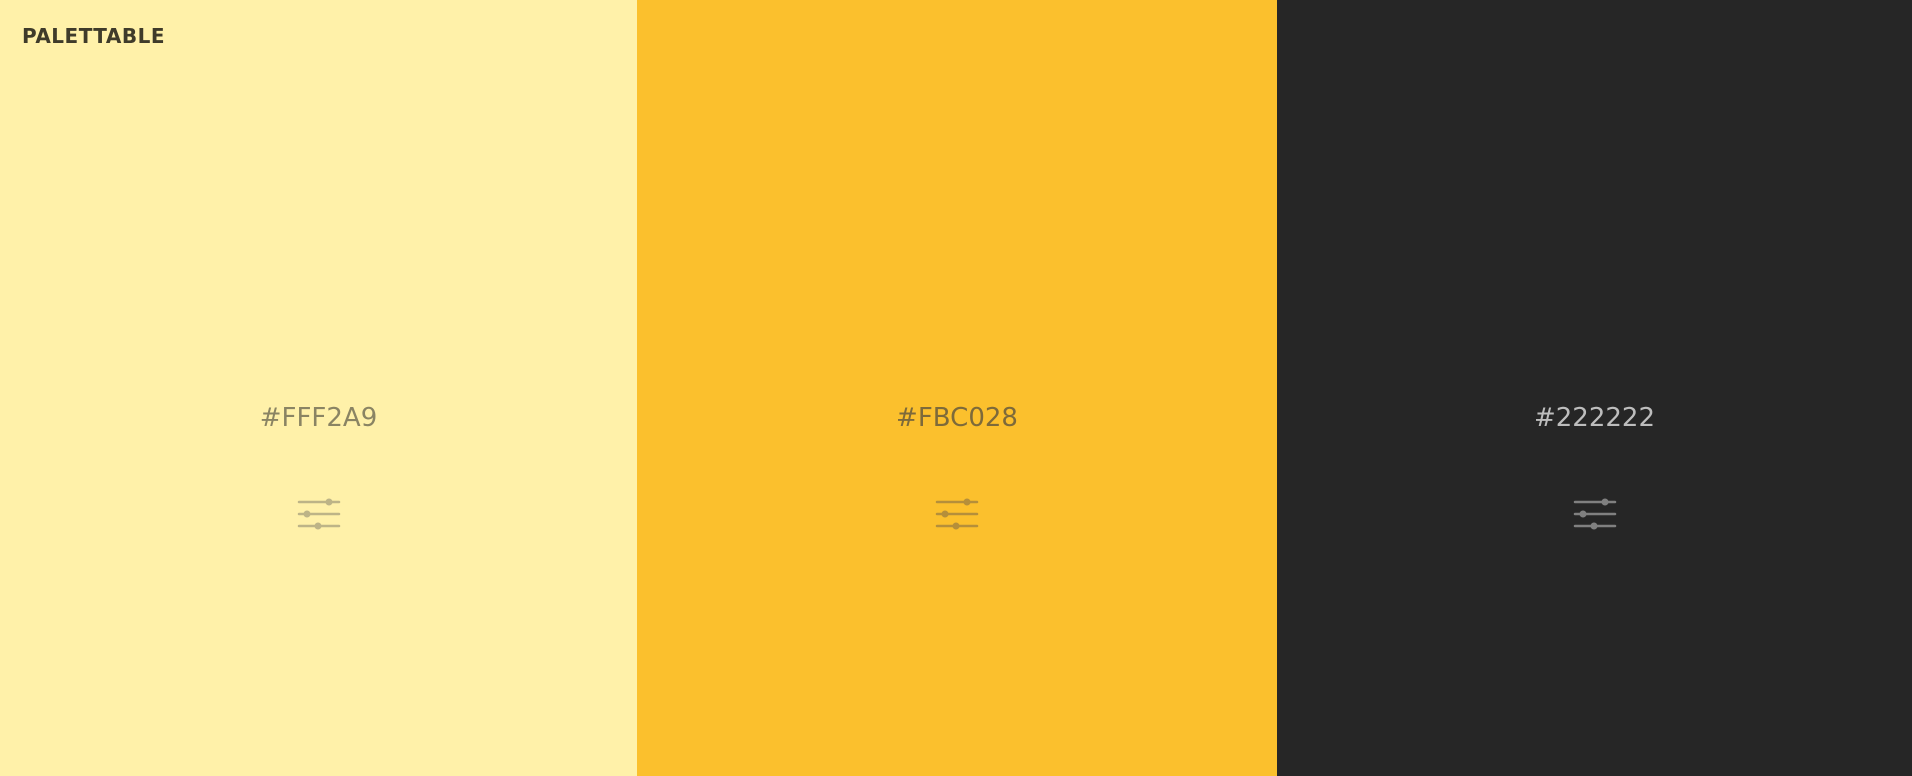 Image resolution: width=1912 pixels, height=776 pixels. I want to click on swatch-hex-code: #FBC028, so click(957, 418).